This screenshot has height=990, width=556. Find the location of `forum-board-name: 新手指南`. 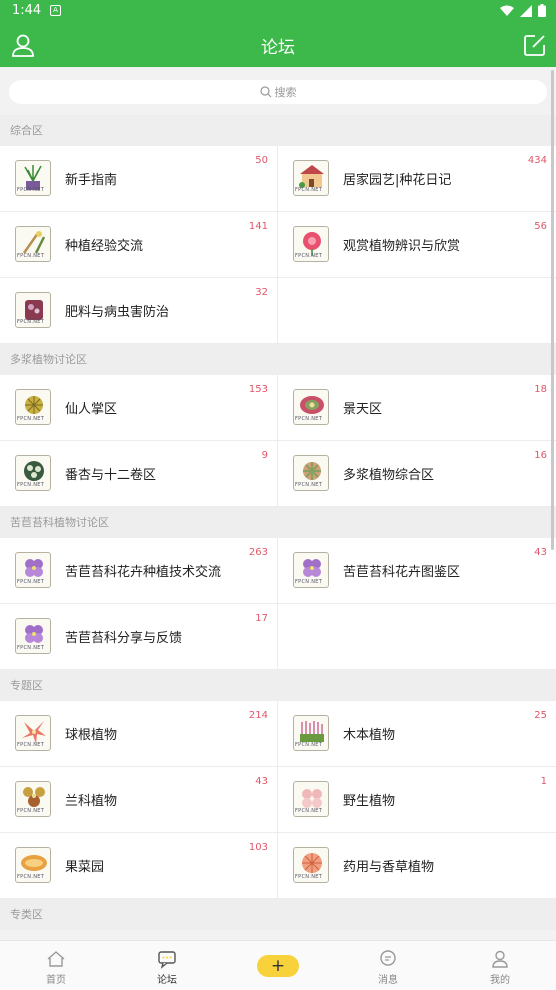

forum-board-name: 新手指南 is located at coordinates (91, 180).